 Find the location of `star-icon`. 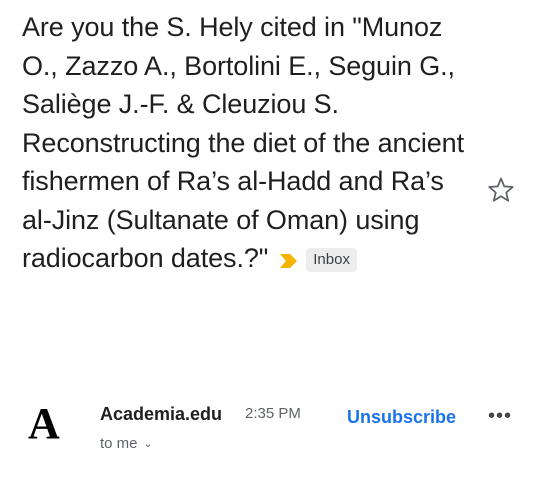

star-icon is located at coordinates (501, 190).